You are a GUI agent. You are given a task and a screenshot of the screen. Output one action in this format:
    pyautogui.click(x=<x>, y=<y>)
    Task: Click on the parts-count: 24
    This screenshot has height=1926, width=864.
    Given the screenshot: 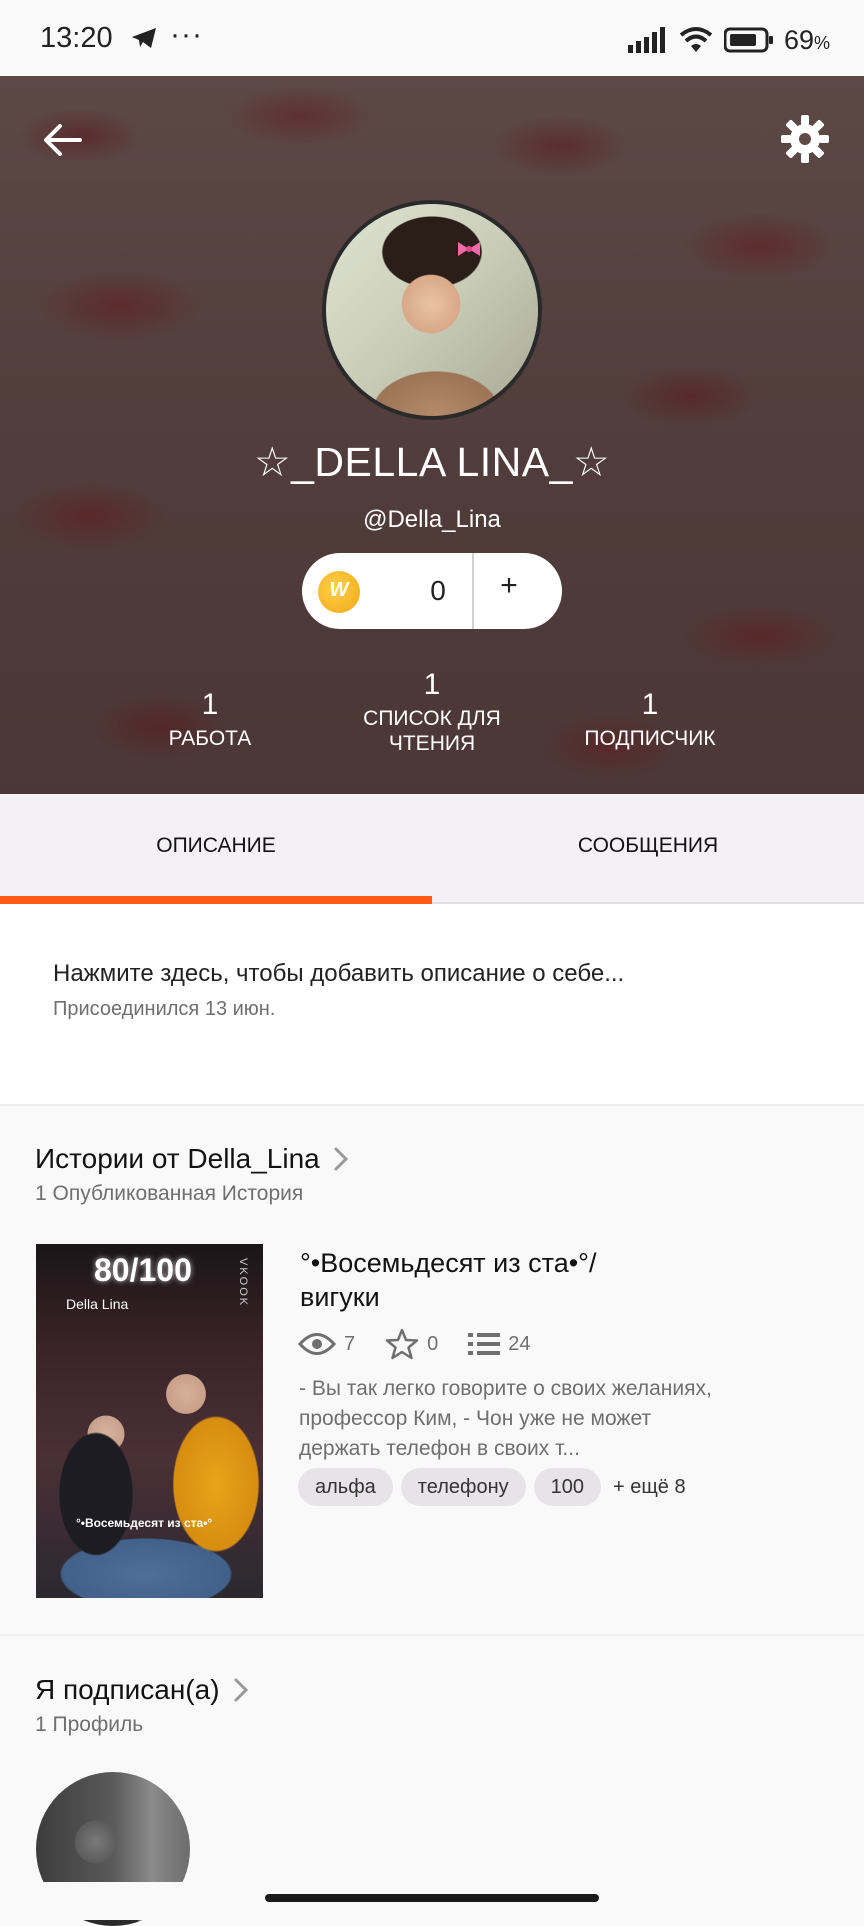 What is the action you would take?
    pyautogui.click(x=519, y=1343)
    